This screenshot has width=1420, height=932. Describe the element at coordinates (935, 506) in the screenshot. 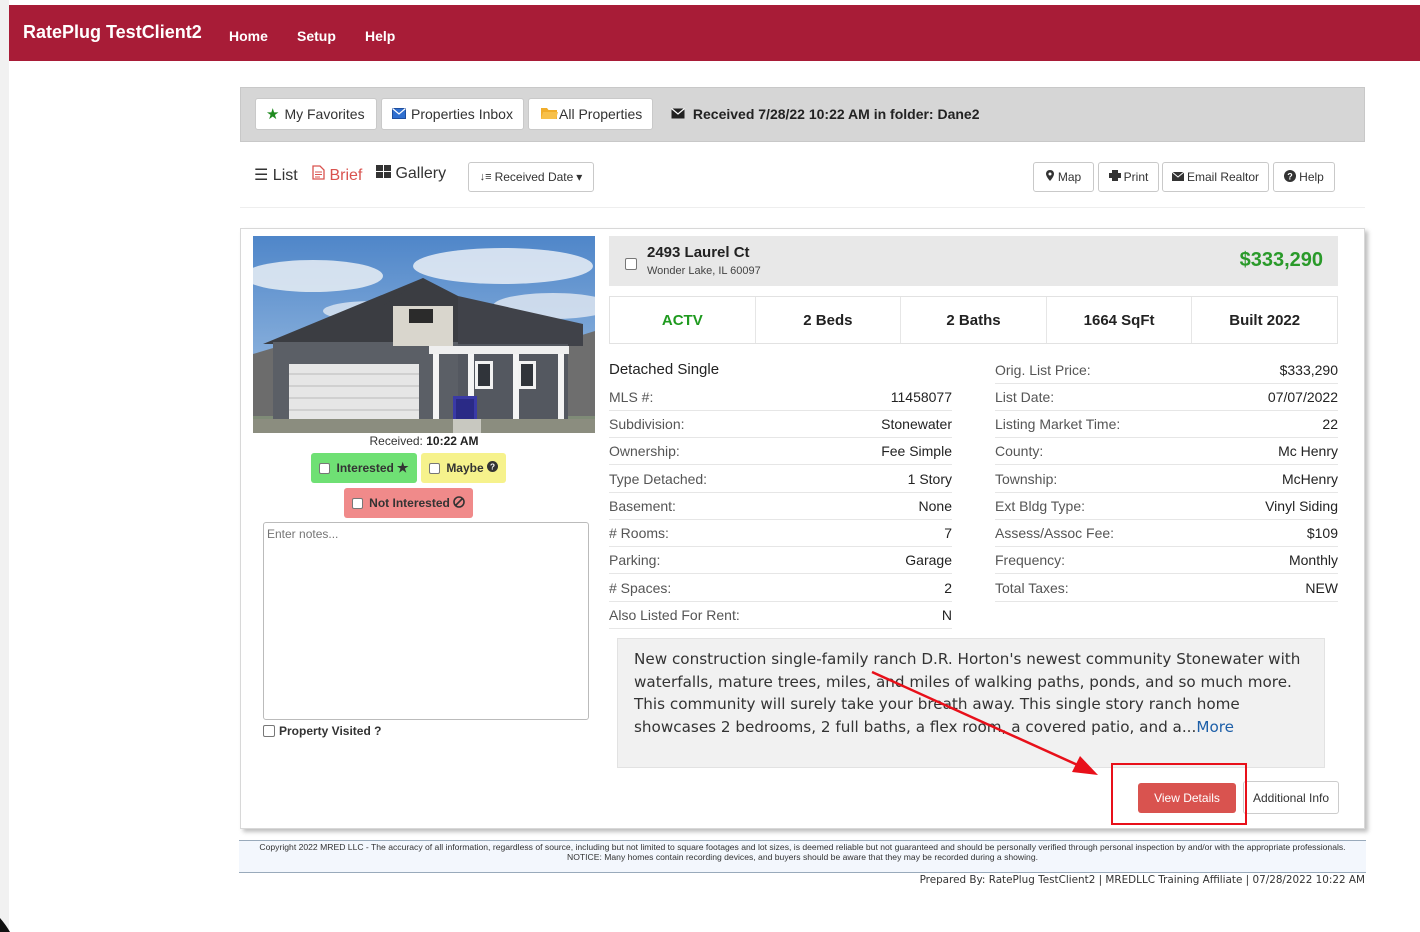

I see `detail-value: None` at that location.